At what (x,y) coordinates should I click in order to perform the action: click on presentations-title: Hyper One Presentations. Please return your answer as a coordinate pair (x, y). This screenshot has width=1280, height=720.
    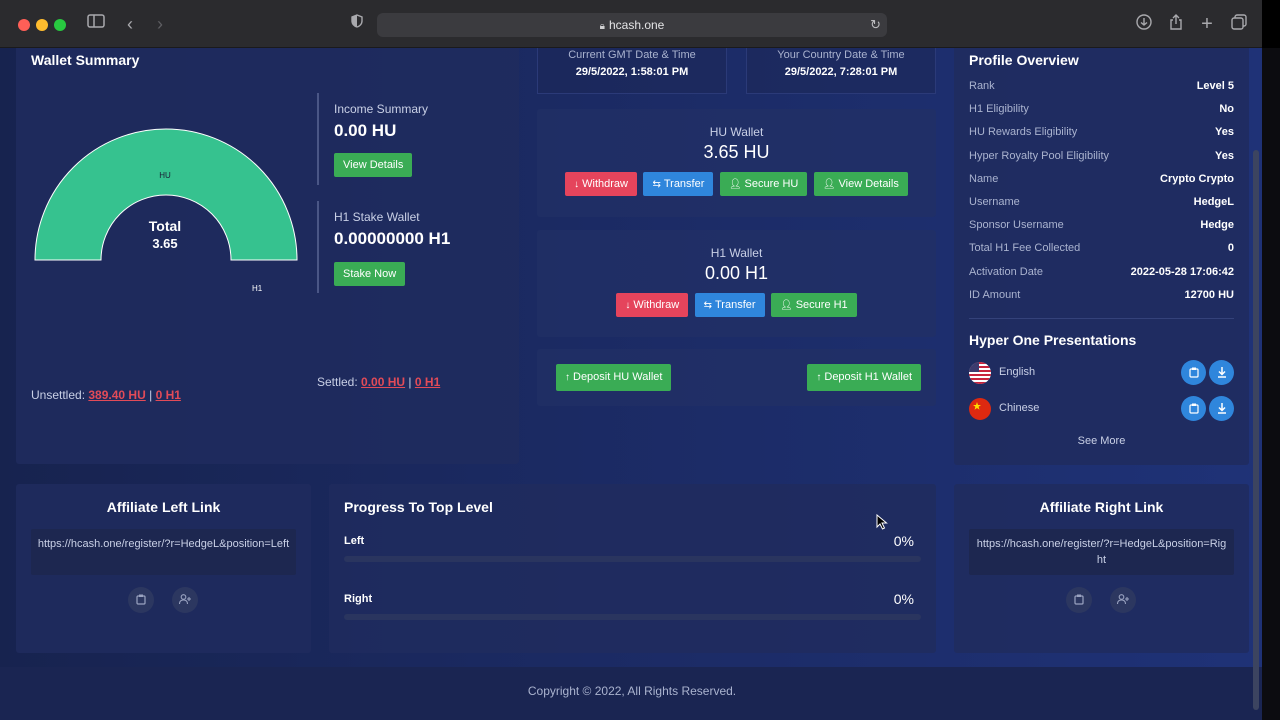
    Looking at the image, I should click on (1053, 340).